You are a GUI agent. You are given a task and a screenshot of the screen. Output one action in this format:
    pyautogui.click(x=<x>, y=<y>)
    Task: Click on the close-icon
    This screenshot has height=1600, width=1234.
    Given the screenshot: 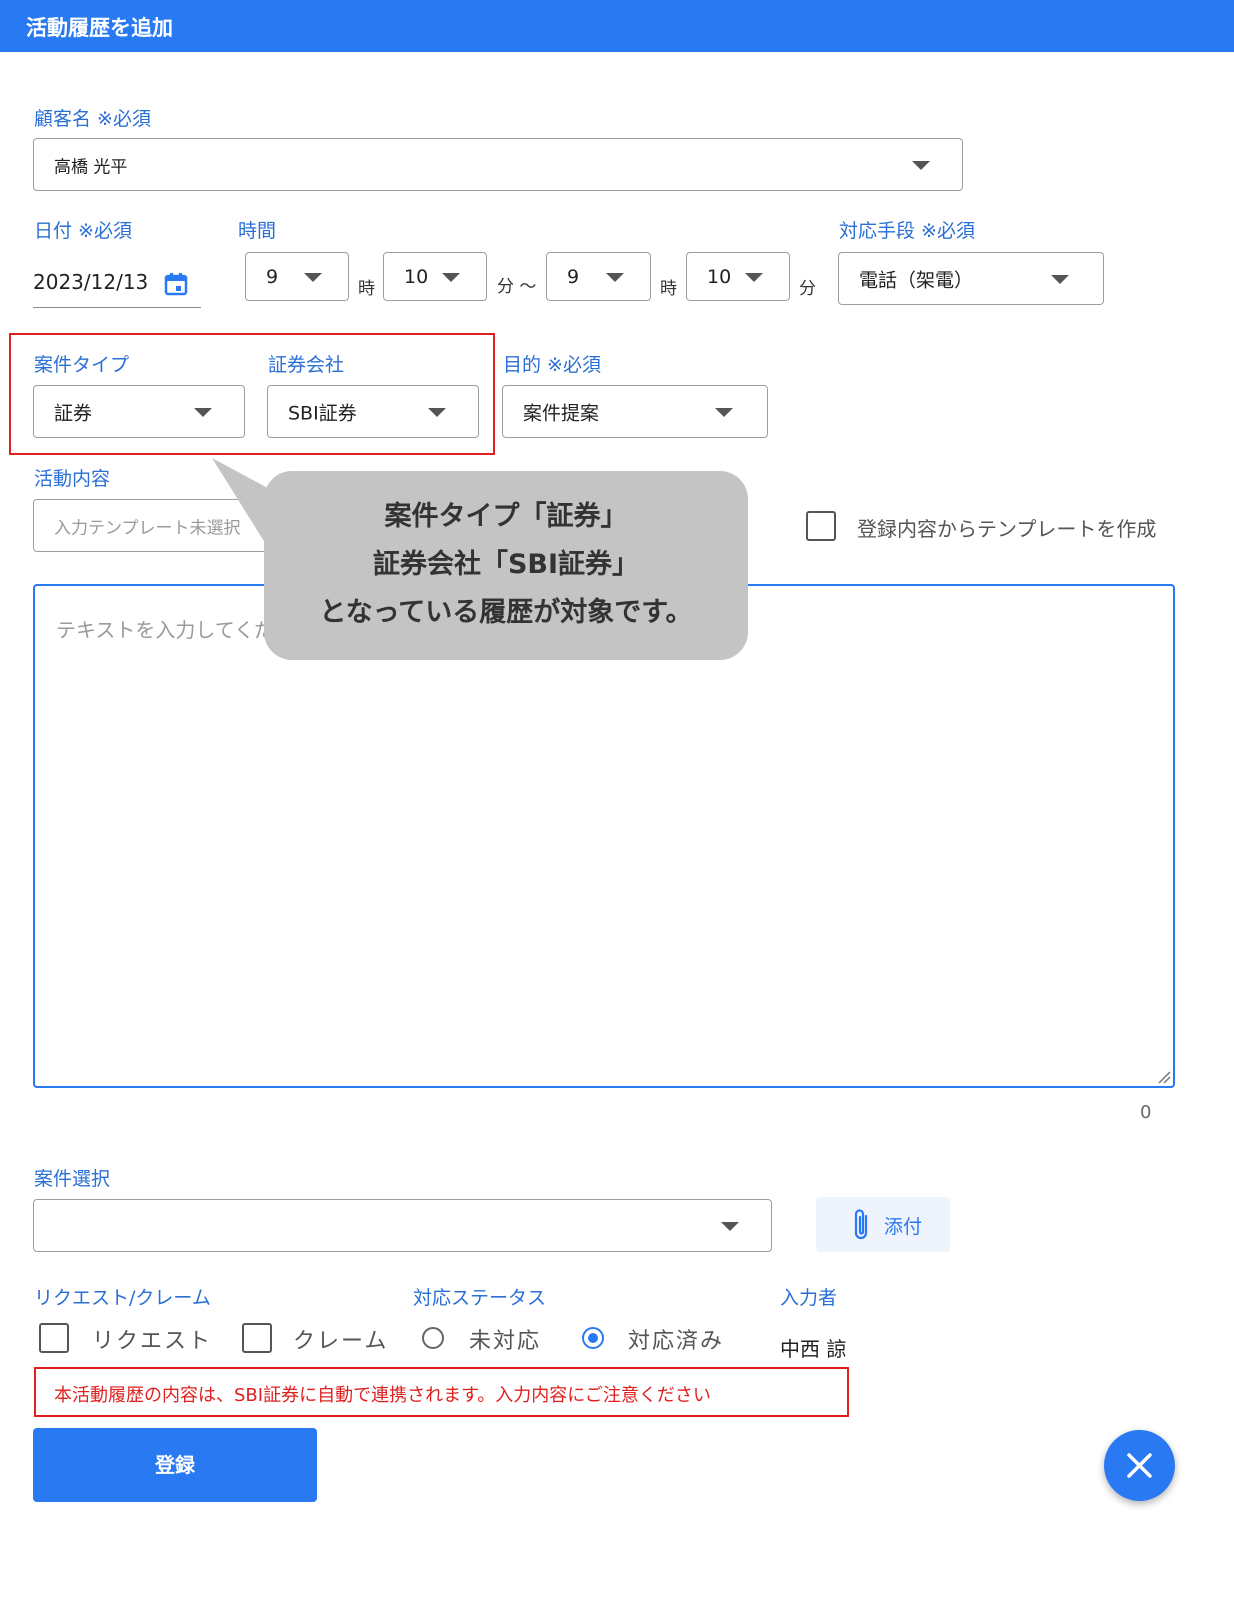 What is the action you would take?
    pyautogui.click(x=1139, y=1465)
    